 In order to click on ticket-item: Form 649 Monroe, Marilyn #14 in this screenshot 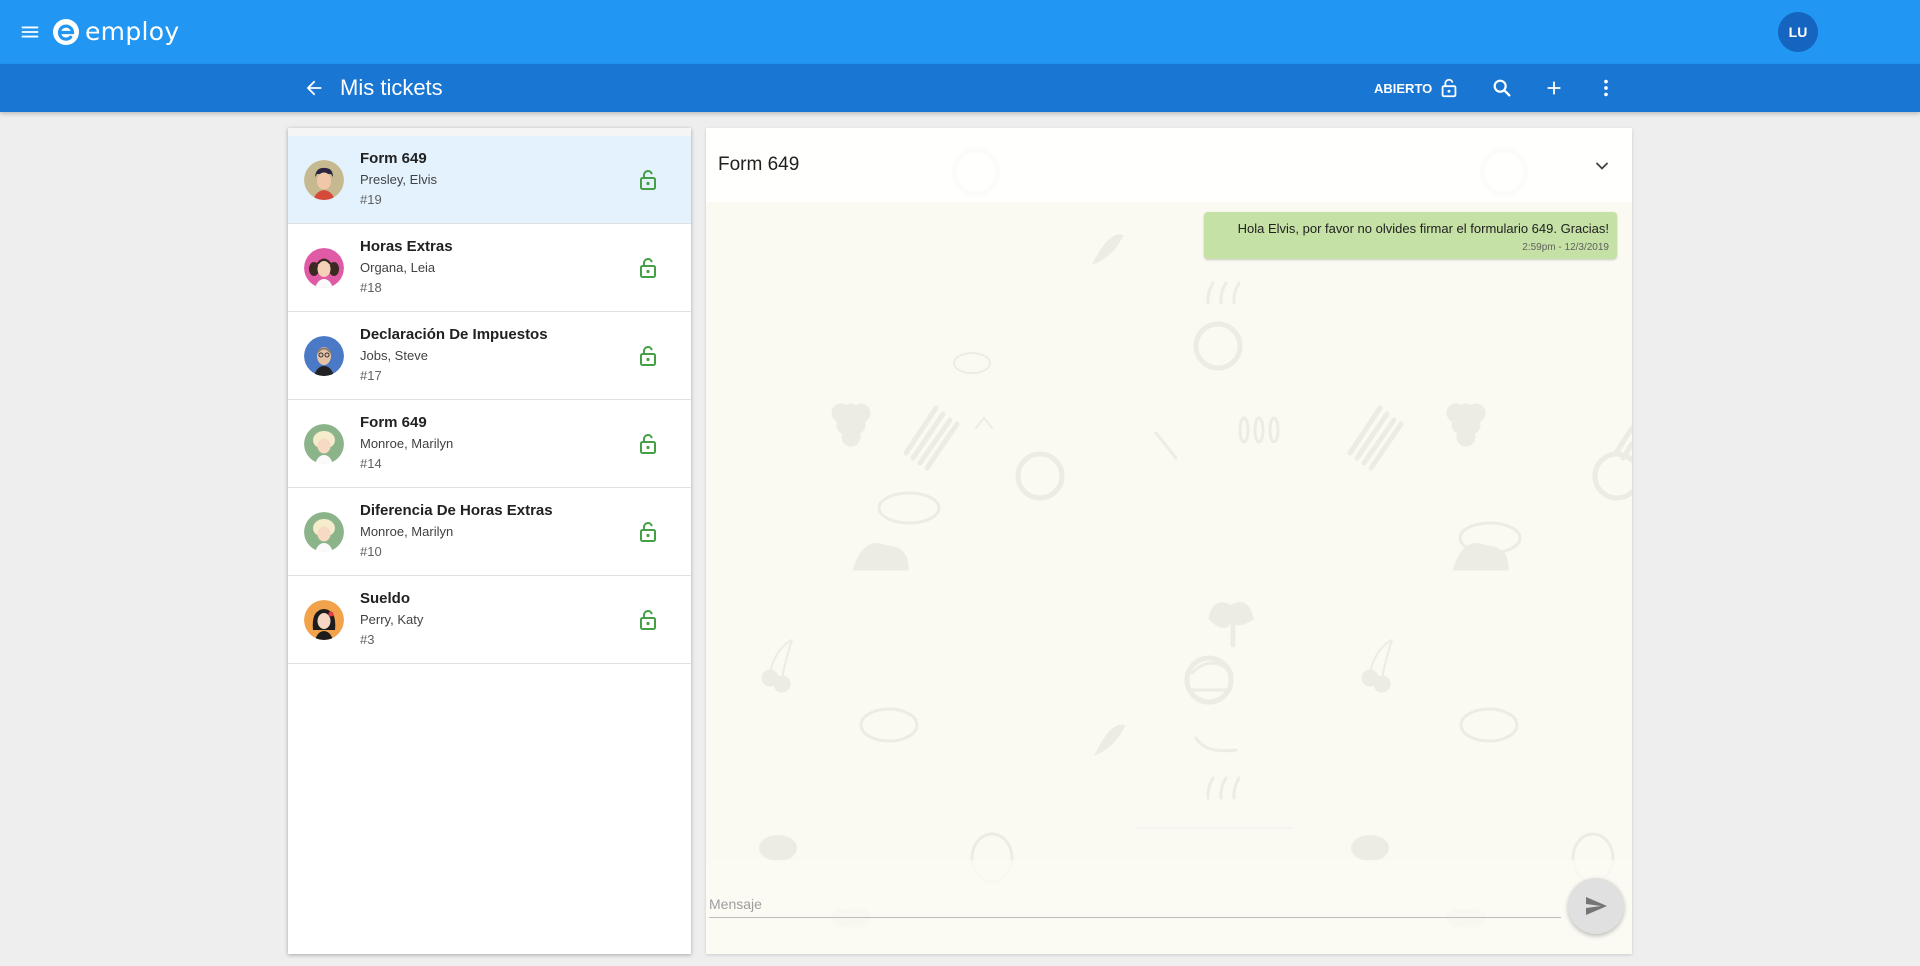, I will do `click(489, 444)`.